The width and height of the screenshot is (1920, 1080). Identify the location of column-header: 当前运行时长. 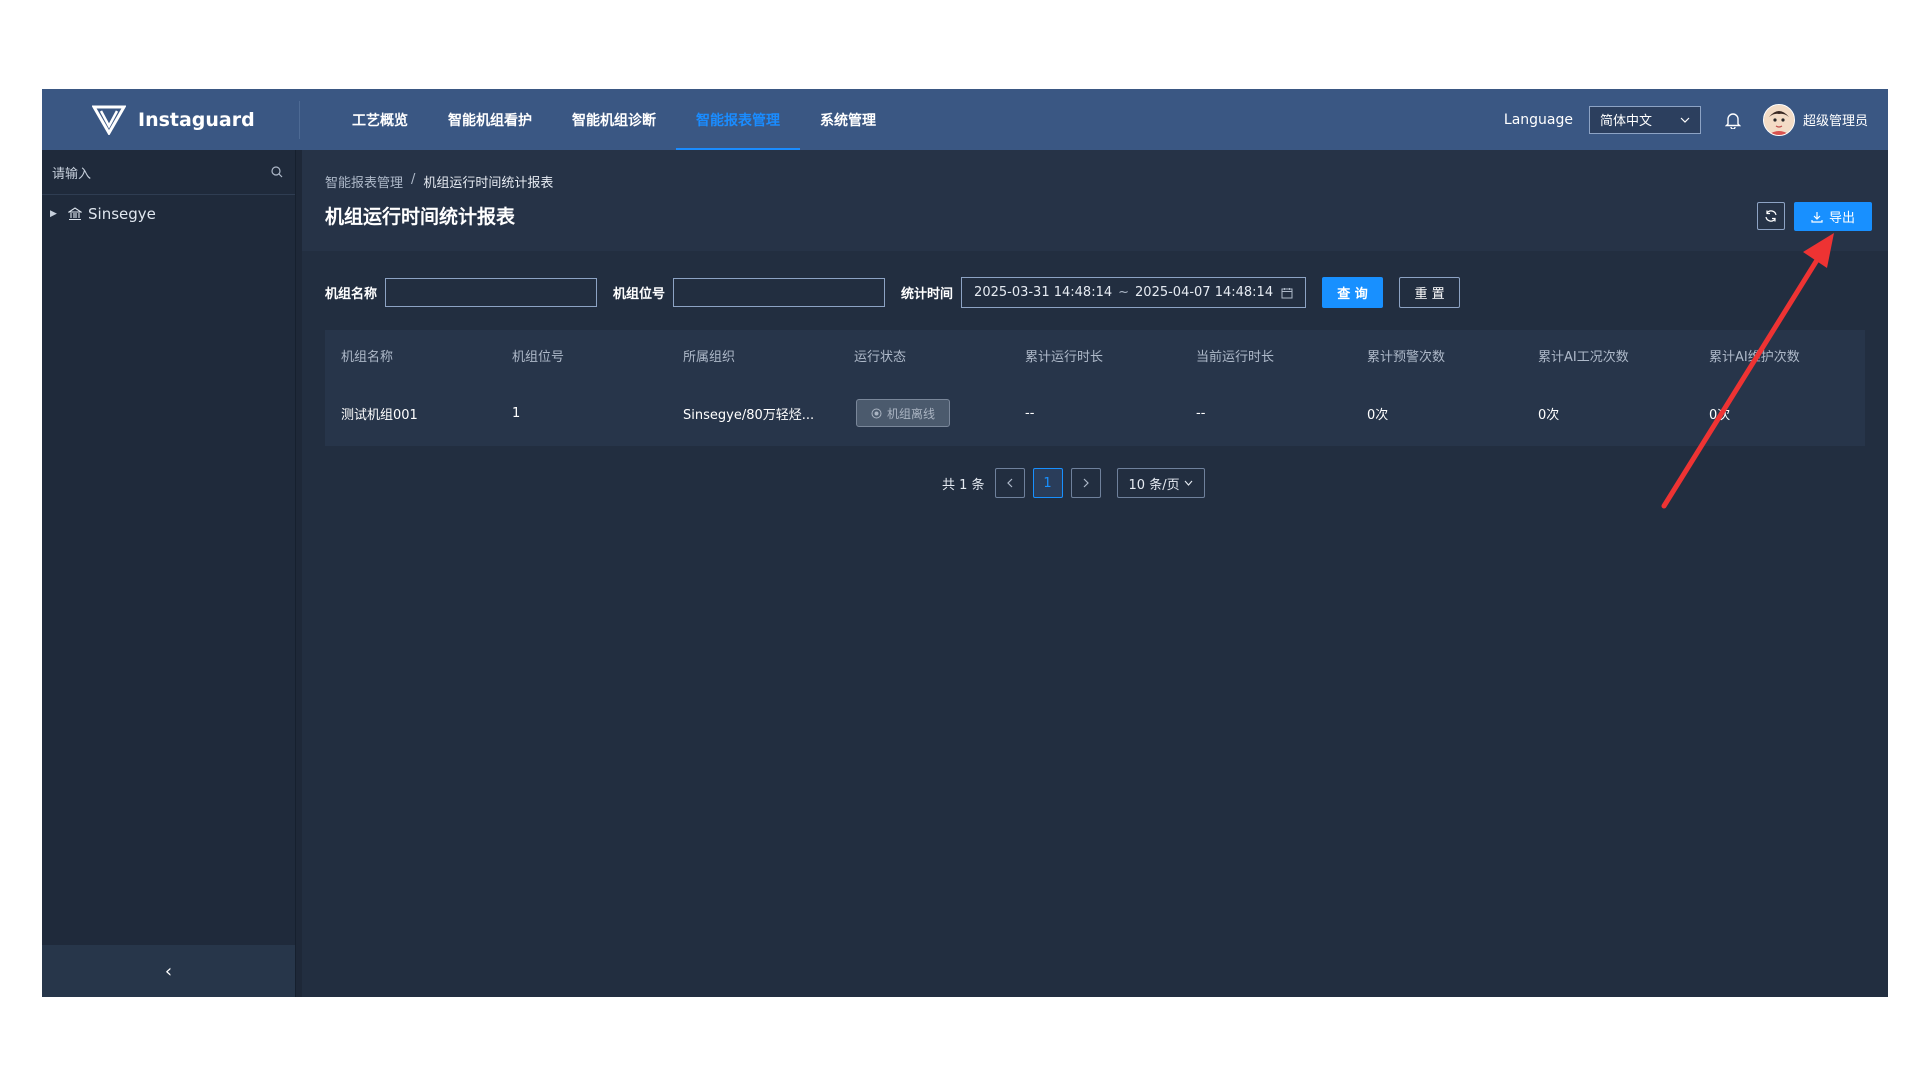
(1235, 357).